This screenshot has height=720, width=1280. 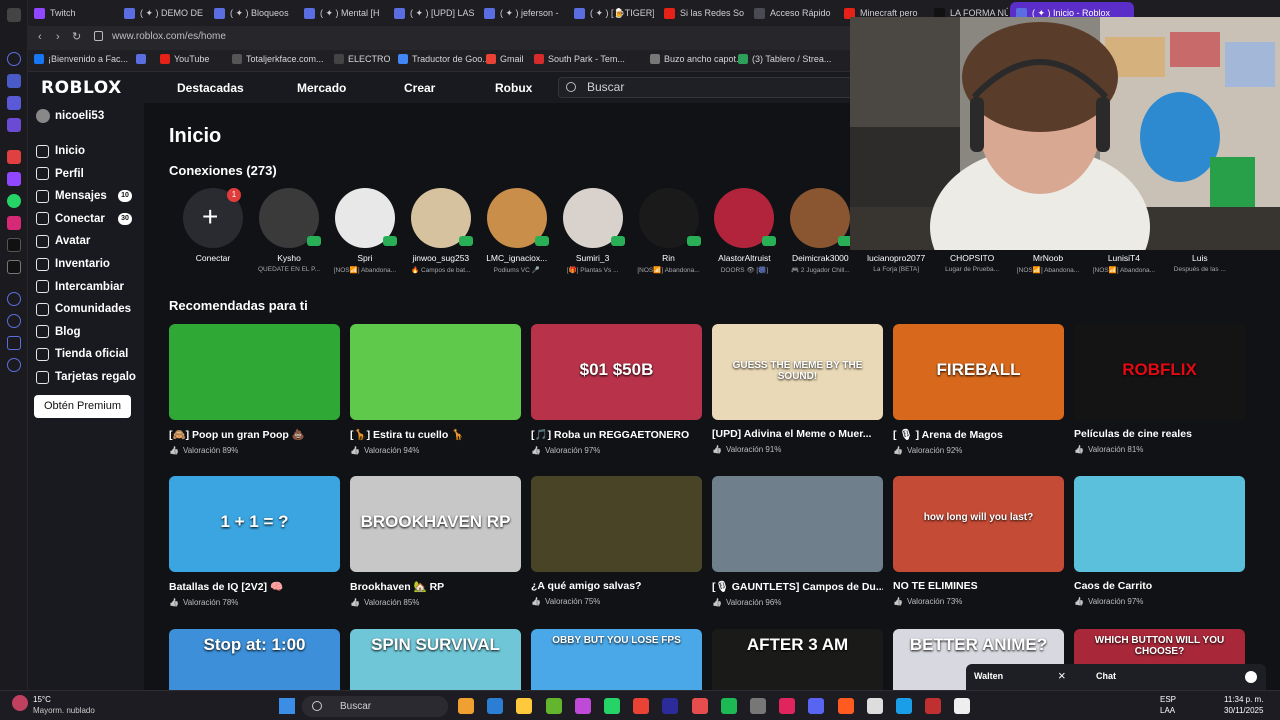 I want to click on clock-time: 11:34 p. m., so click(x=1243, y=699).